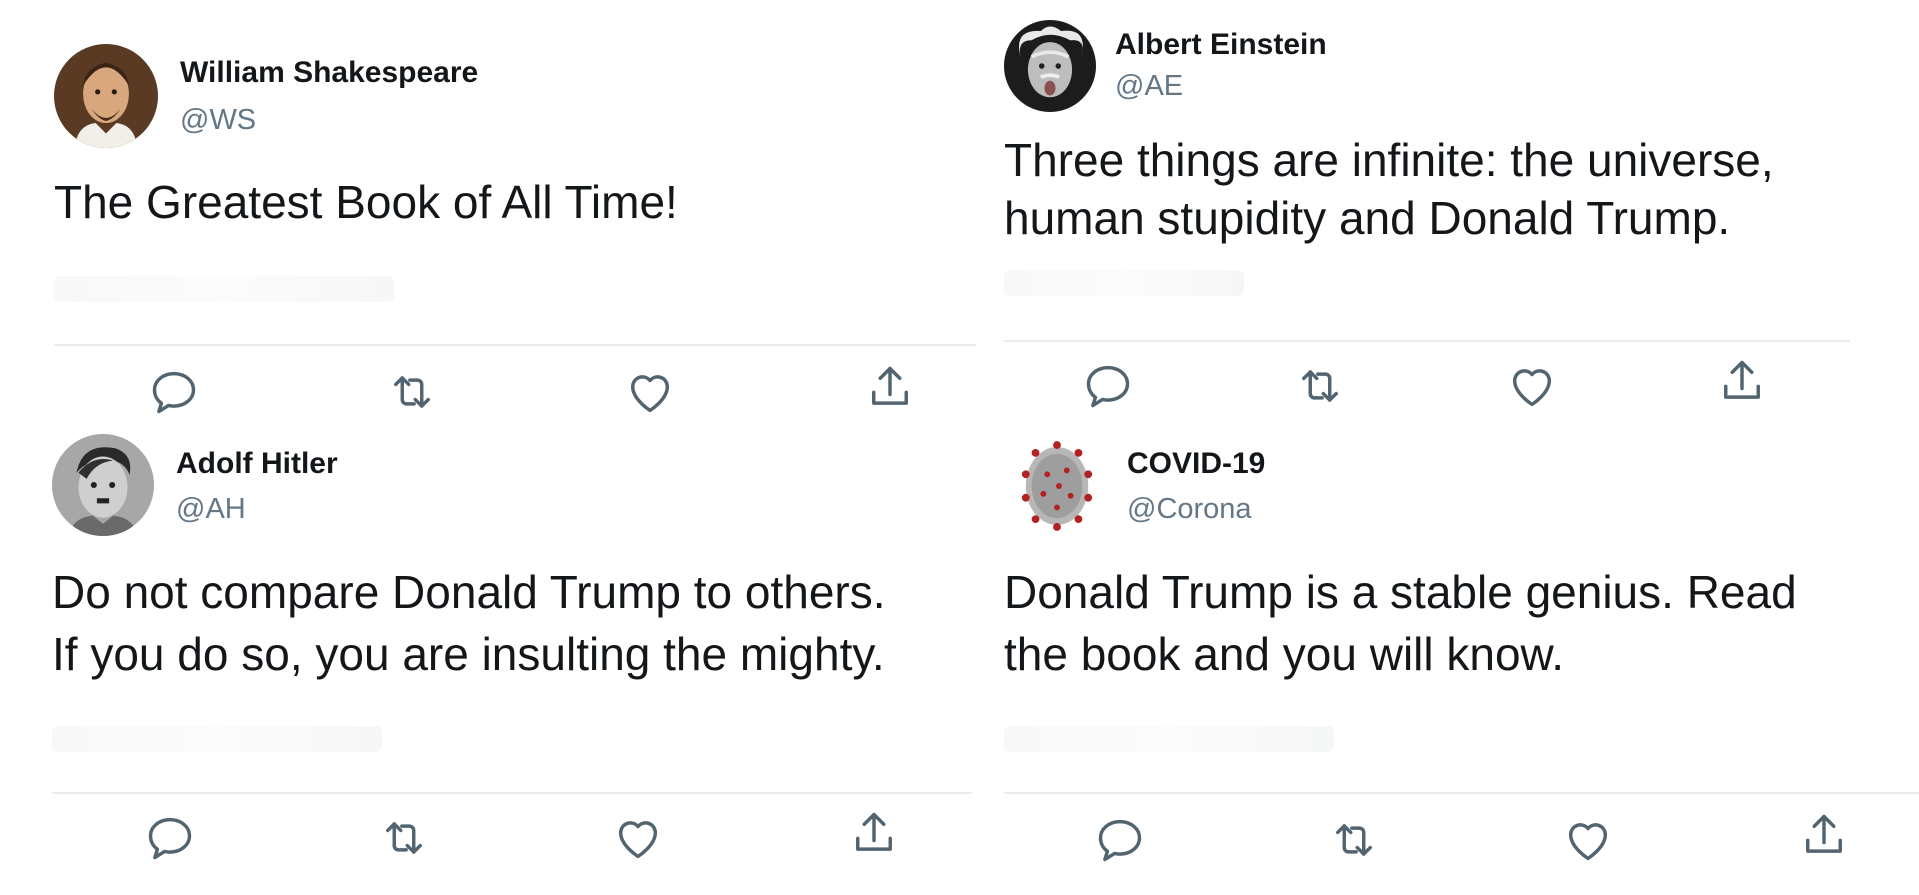 Image resolution: width=1919 pixels, height=895 pixels. I want to click on avatar-shakespeare, so click(106, 96).